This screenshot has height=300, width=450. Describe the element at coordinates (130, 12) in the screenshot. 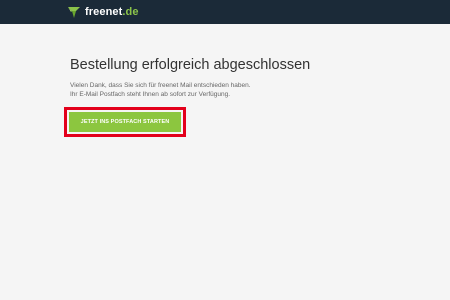

I see `logo-tld: .de` at that location.